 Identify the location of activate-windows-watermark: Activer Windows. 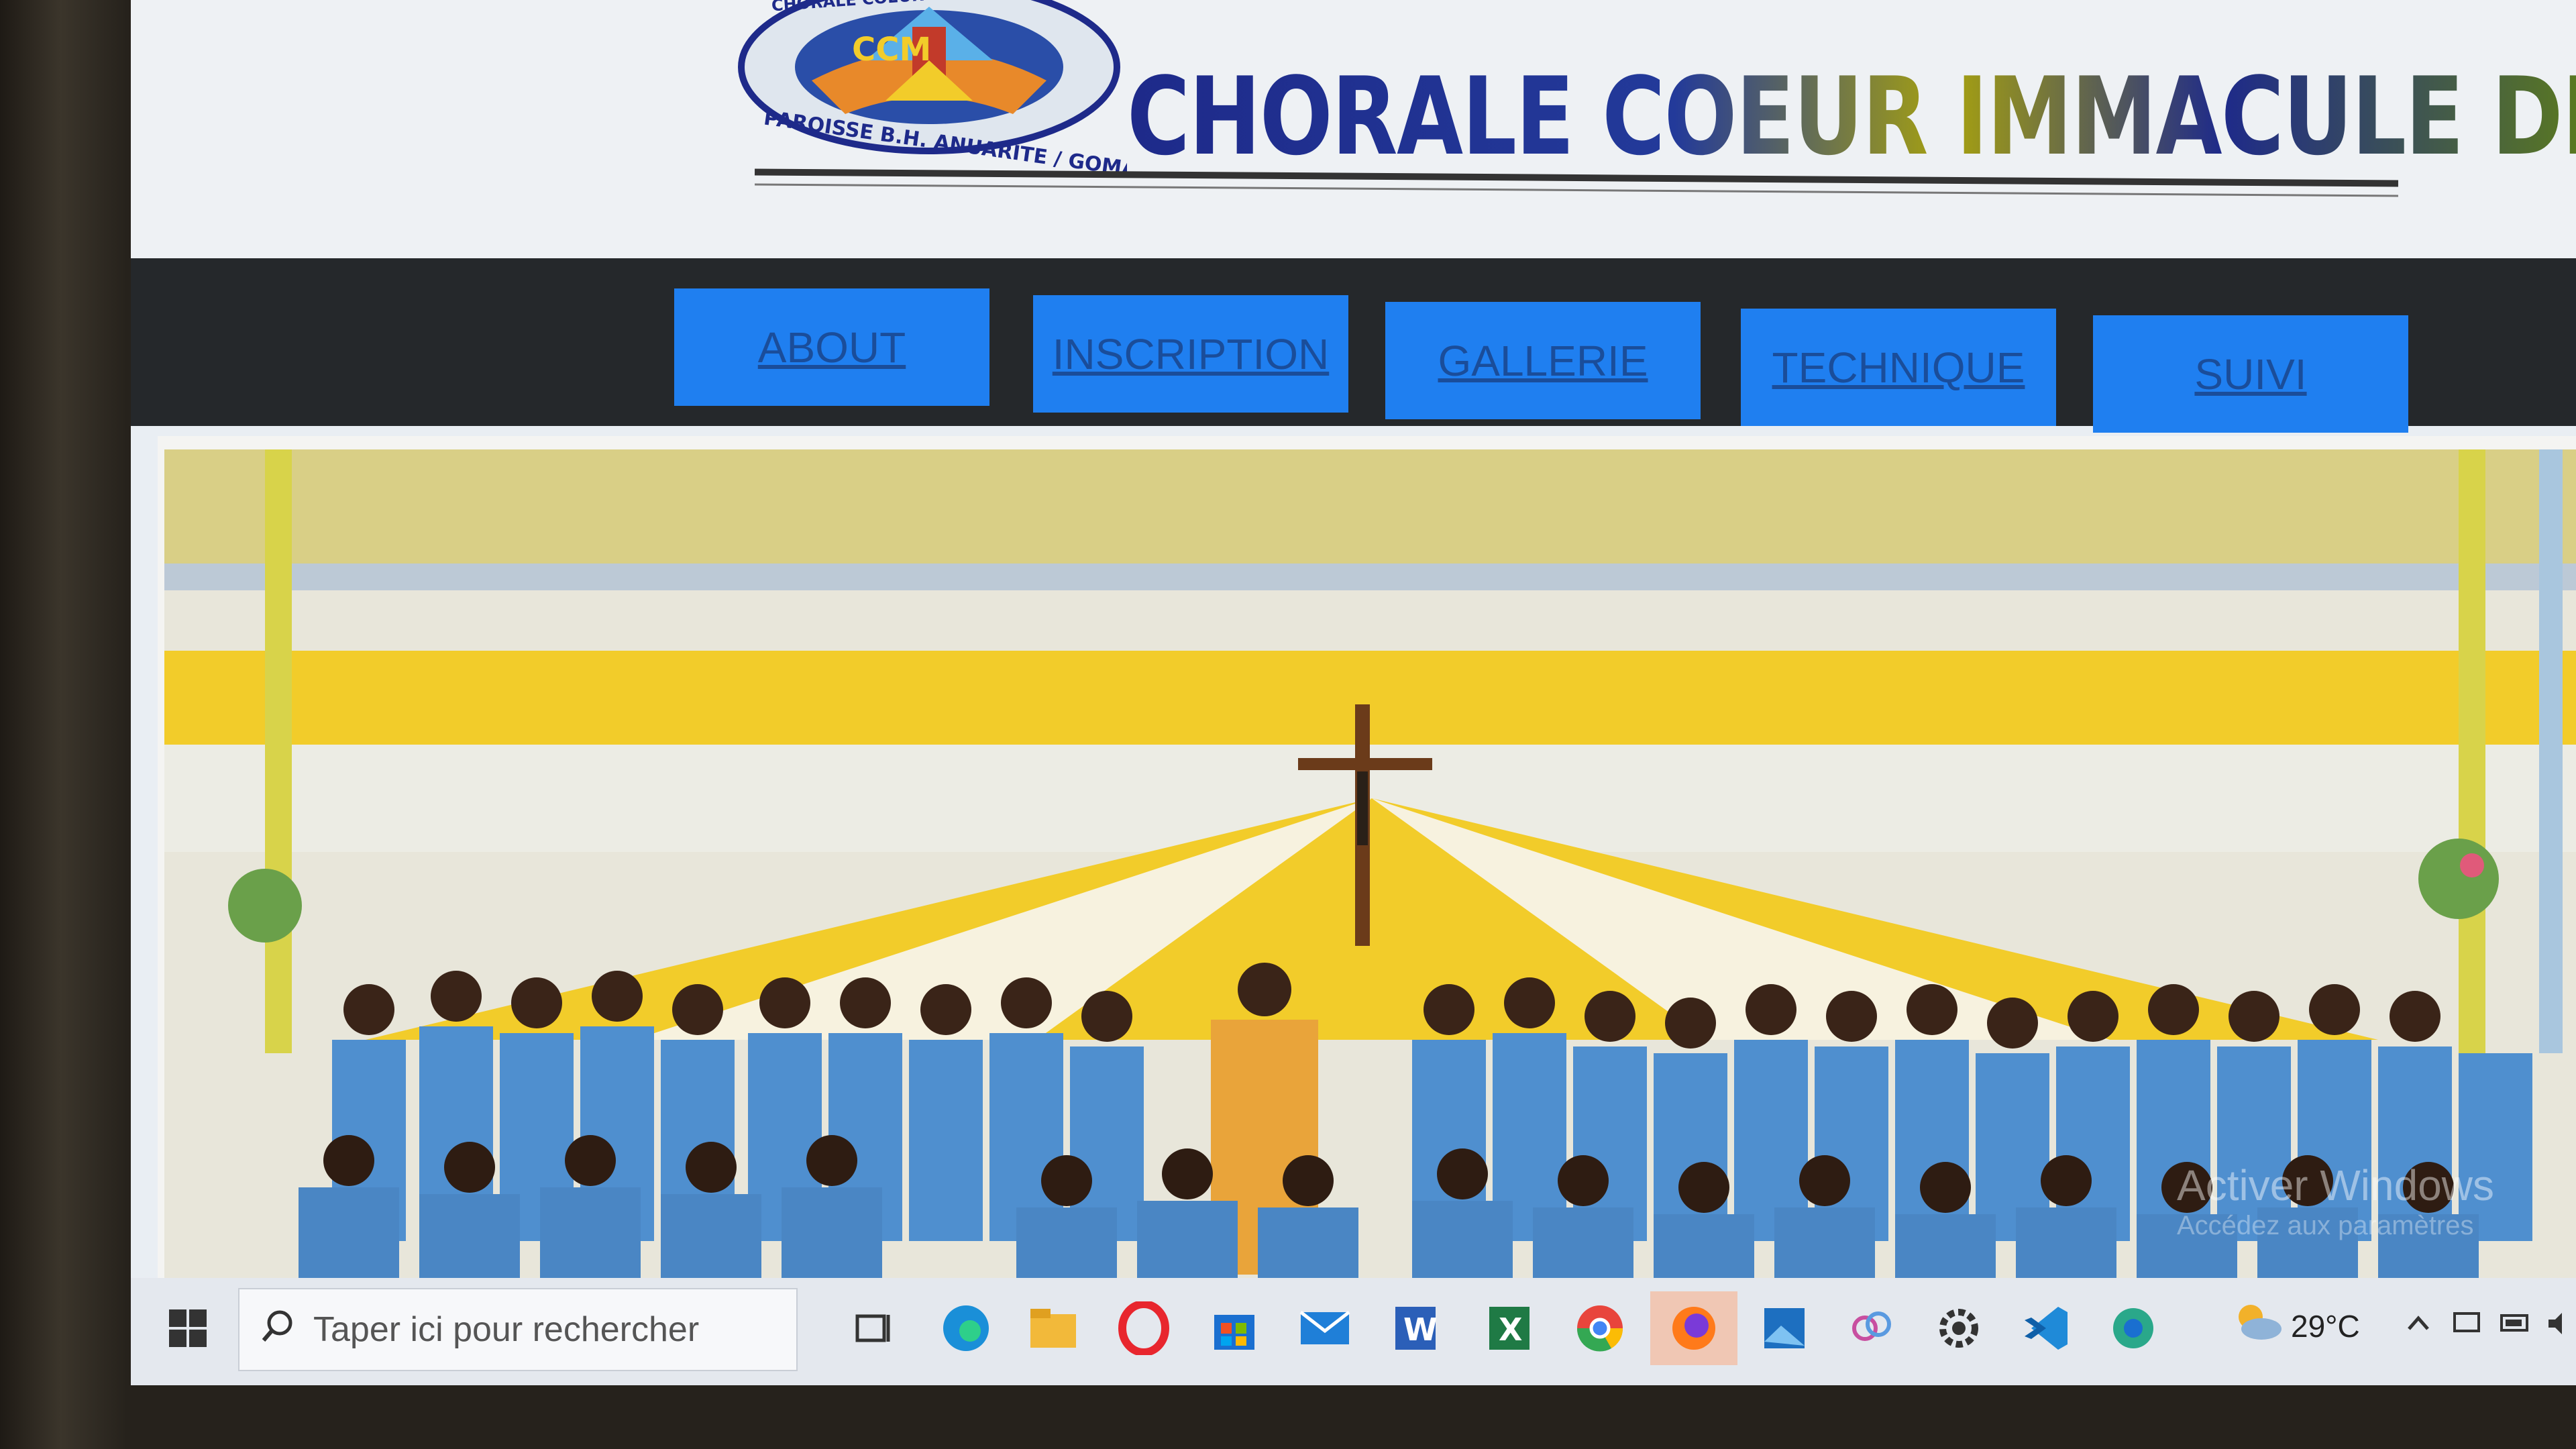
(2335, 1185).